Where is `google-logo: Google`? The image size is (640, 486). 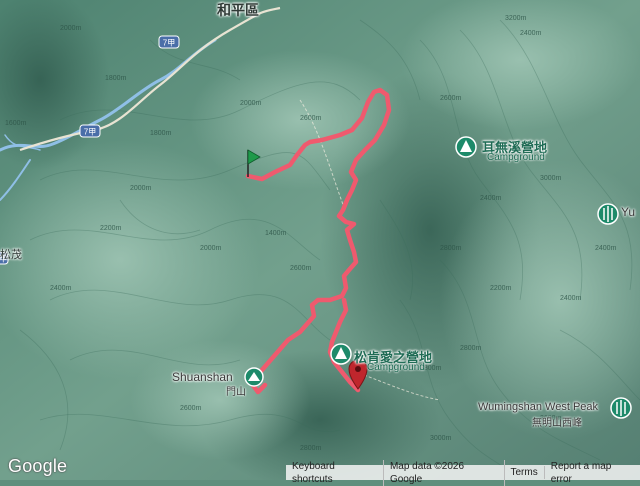
google-logo: Google is located at coordinates (38, 466).